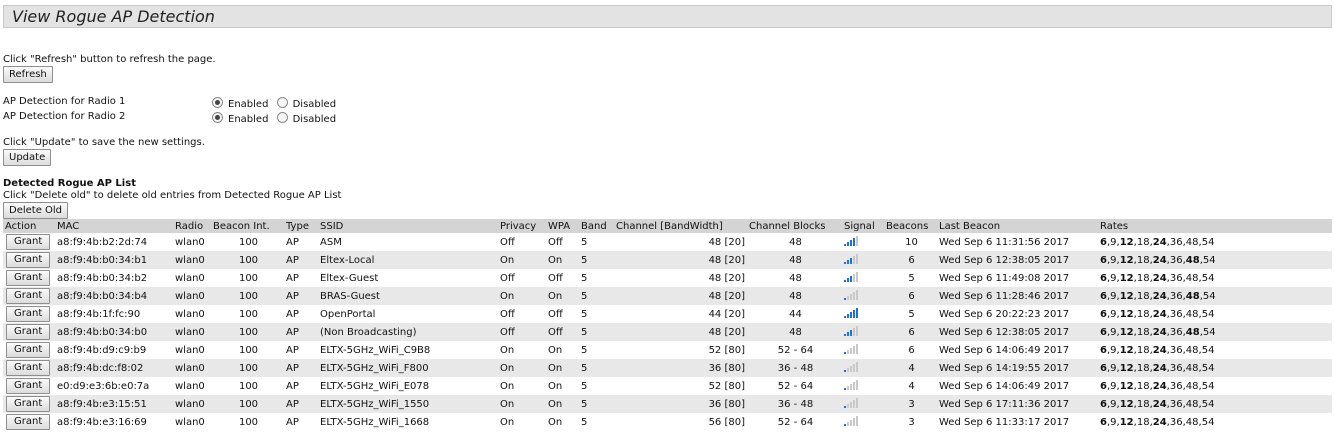  Describe the element at coordinates (102, 242) in the screenshot. I see `mac-cell: a8:f9:4b:b2:2d:74` at that location.